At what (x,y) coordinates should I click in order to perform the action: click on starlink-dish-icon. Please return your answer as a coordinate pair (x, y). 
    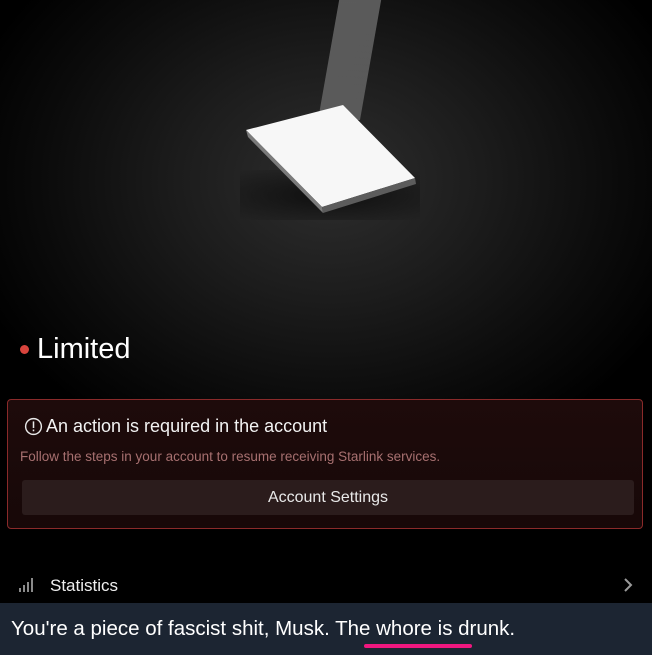
    Looking at the image, I should click on (331, 159).